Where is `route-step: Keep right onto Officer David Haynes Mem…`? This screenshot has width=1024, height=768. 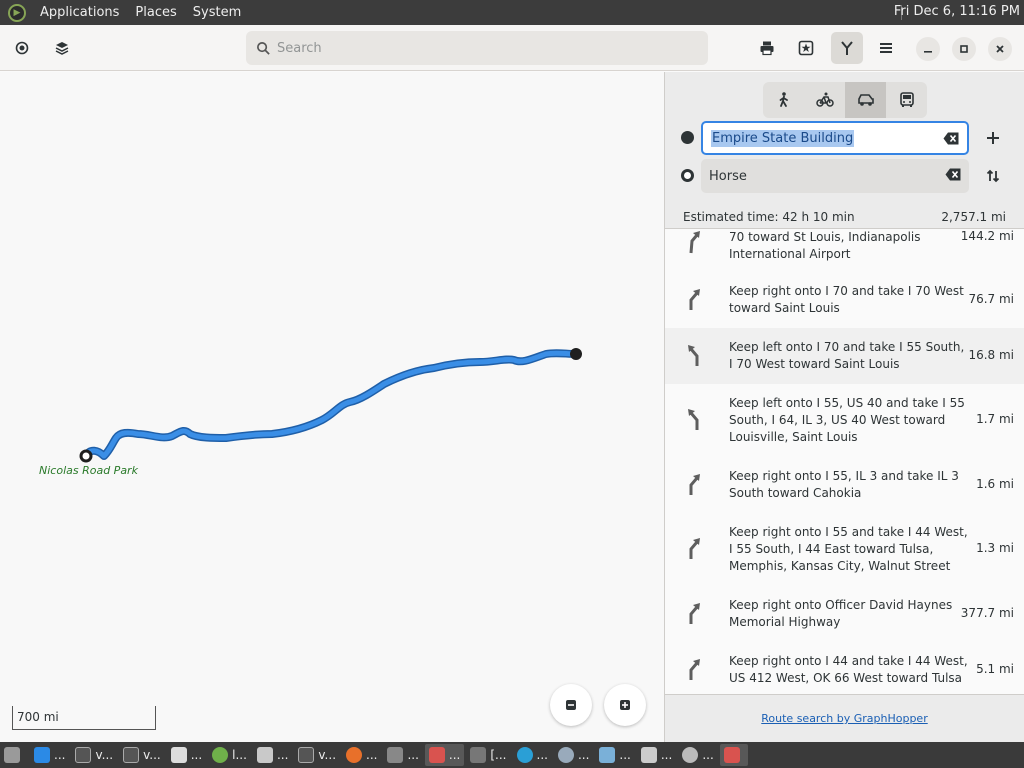
route-step: Keep right onto Officer David Haynes Mem… is located at coordinates (844, 614).